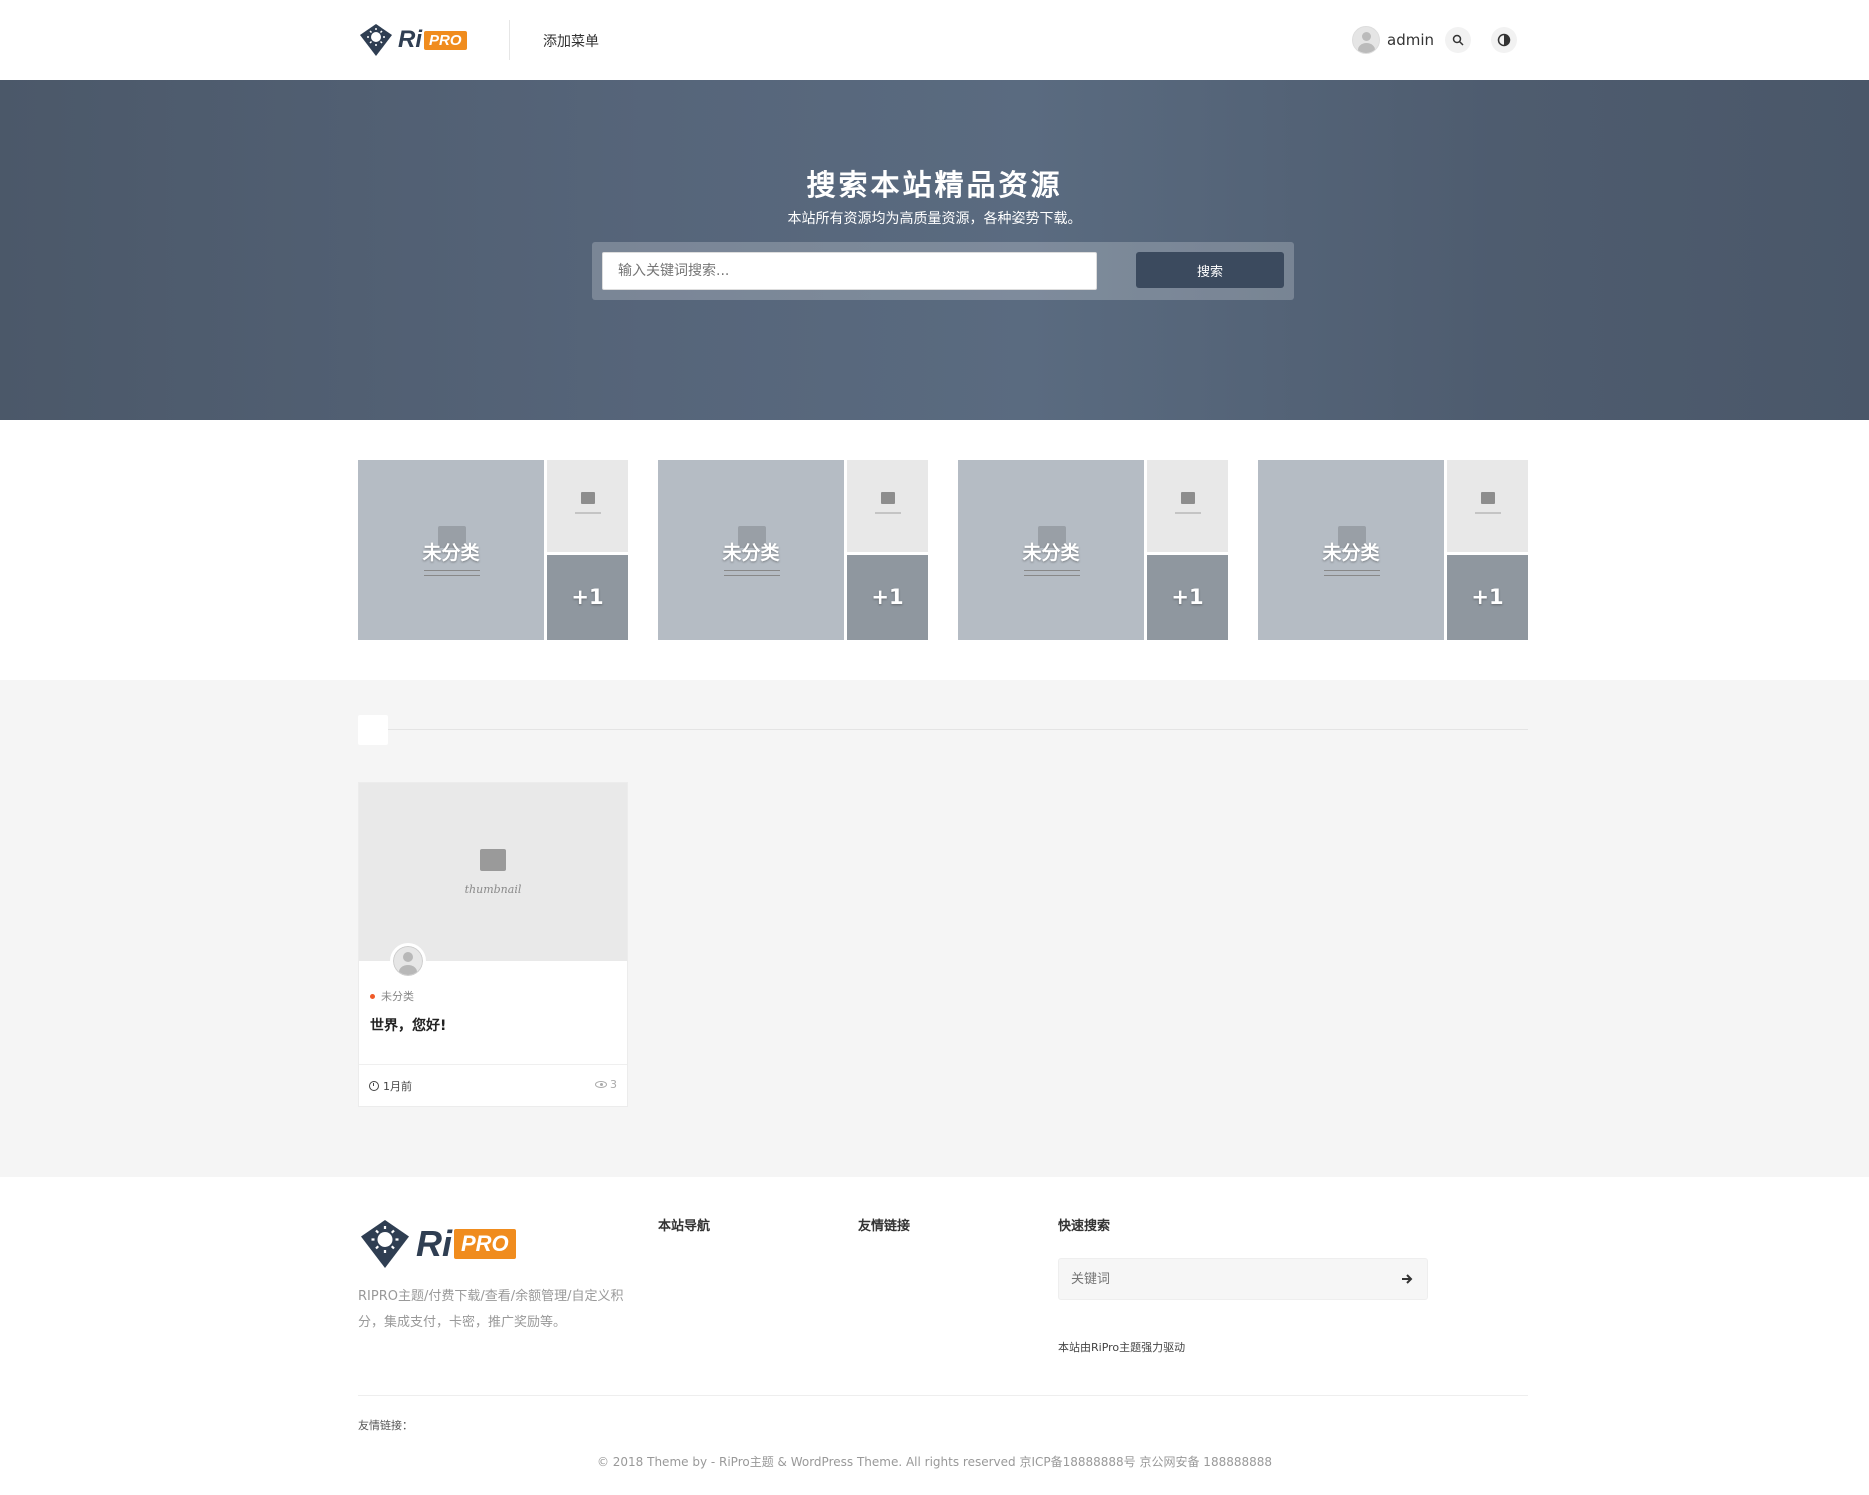 This screenshot has width=1869, height=1495. I want to click on footer-col-links-title: 友情链接, so click(884, 1226).